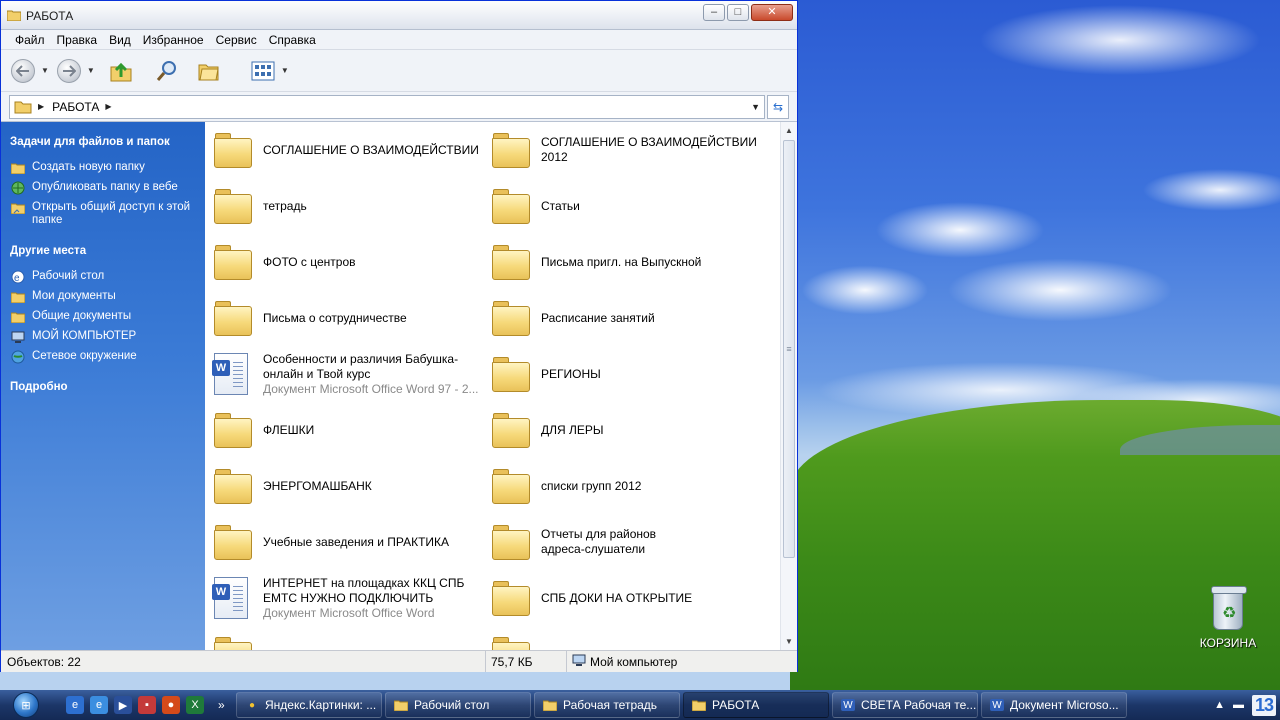 The height and width of the screenshot is (720, 1280). I want to click on task-new-folder: Создать новую папку, so click(107, 167).